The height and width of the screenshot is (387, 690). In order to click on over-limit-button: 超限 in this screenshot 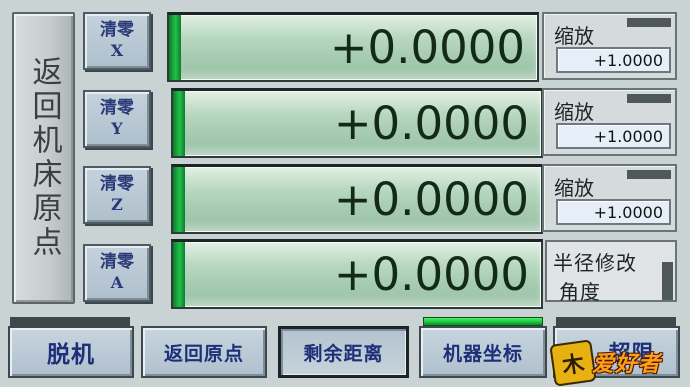, I will do `click(616, 352)`.